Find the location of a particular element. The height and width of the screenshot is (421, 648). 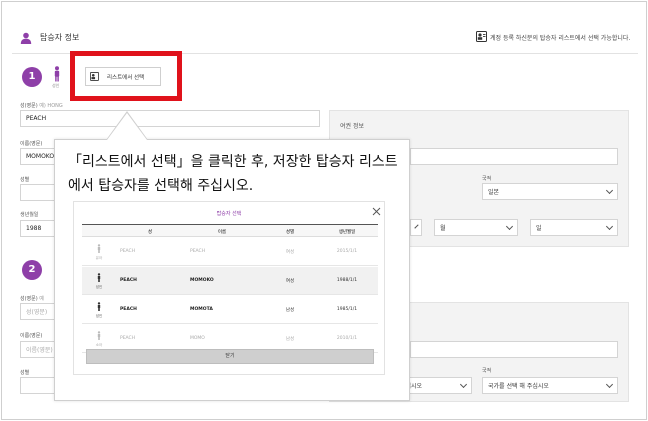

given-name-cell: PEACH is located at coordinates (198, 251).